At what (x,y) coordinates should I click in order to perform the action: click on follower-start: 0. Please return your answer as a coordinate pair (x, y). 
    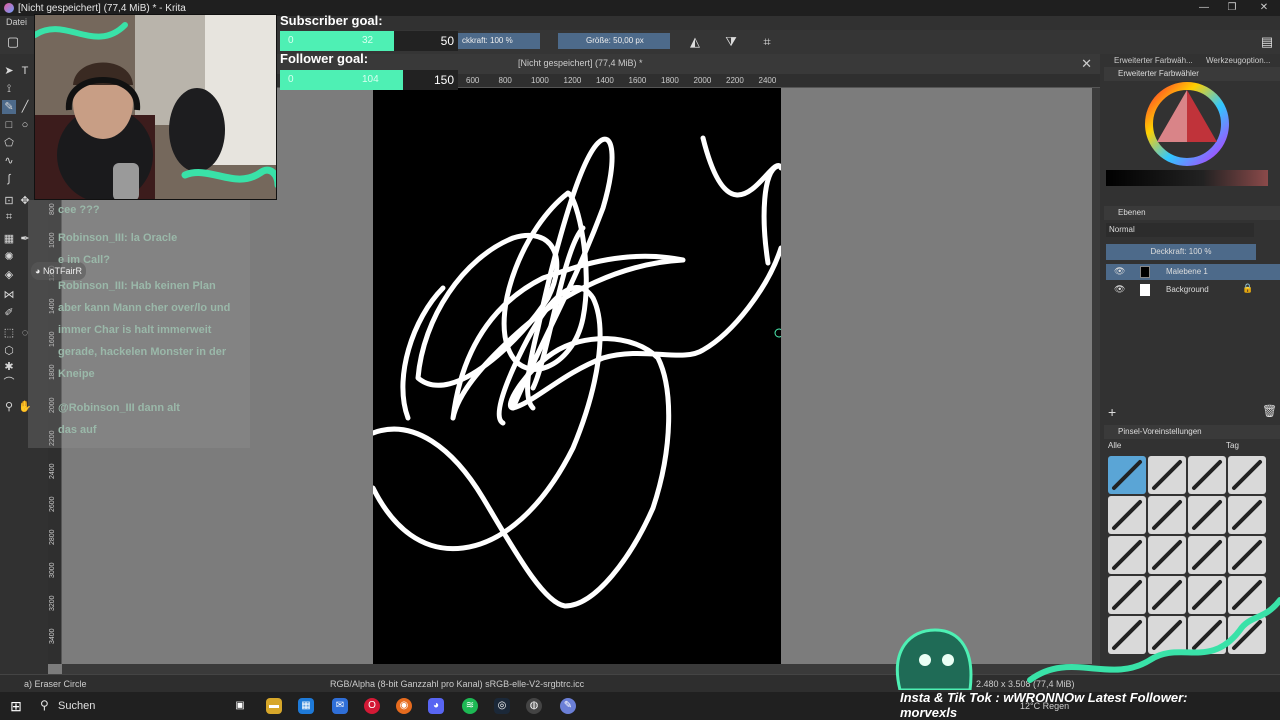
    Looking at the image, I should click on (291, 79).